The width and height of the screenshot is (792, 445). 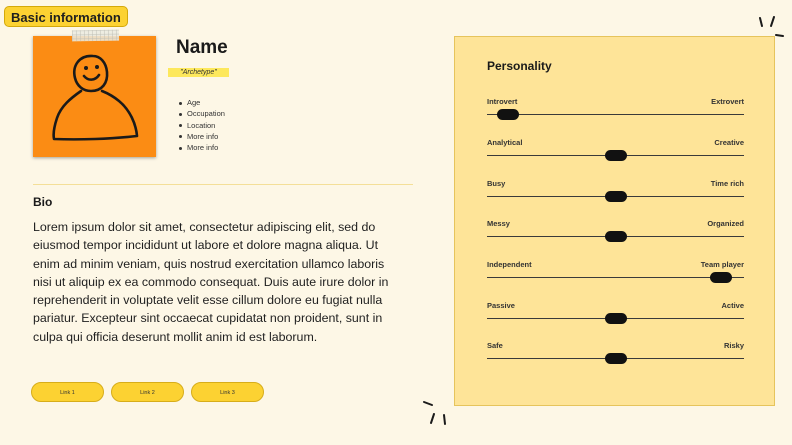 I want to click on persona-name: Name, so click(x=202, y=47).